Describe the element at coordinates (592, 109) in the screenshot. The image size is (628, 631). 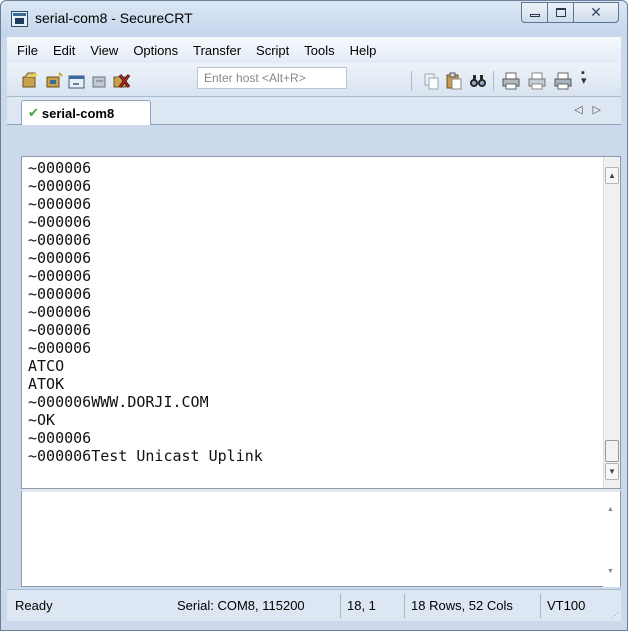
I see `tab-scroll-arrows-icon: ◁▷` at that location.